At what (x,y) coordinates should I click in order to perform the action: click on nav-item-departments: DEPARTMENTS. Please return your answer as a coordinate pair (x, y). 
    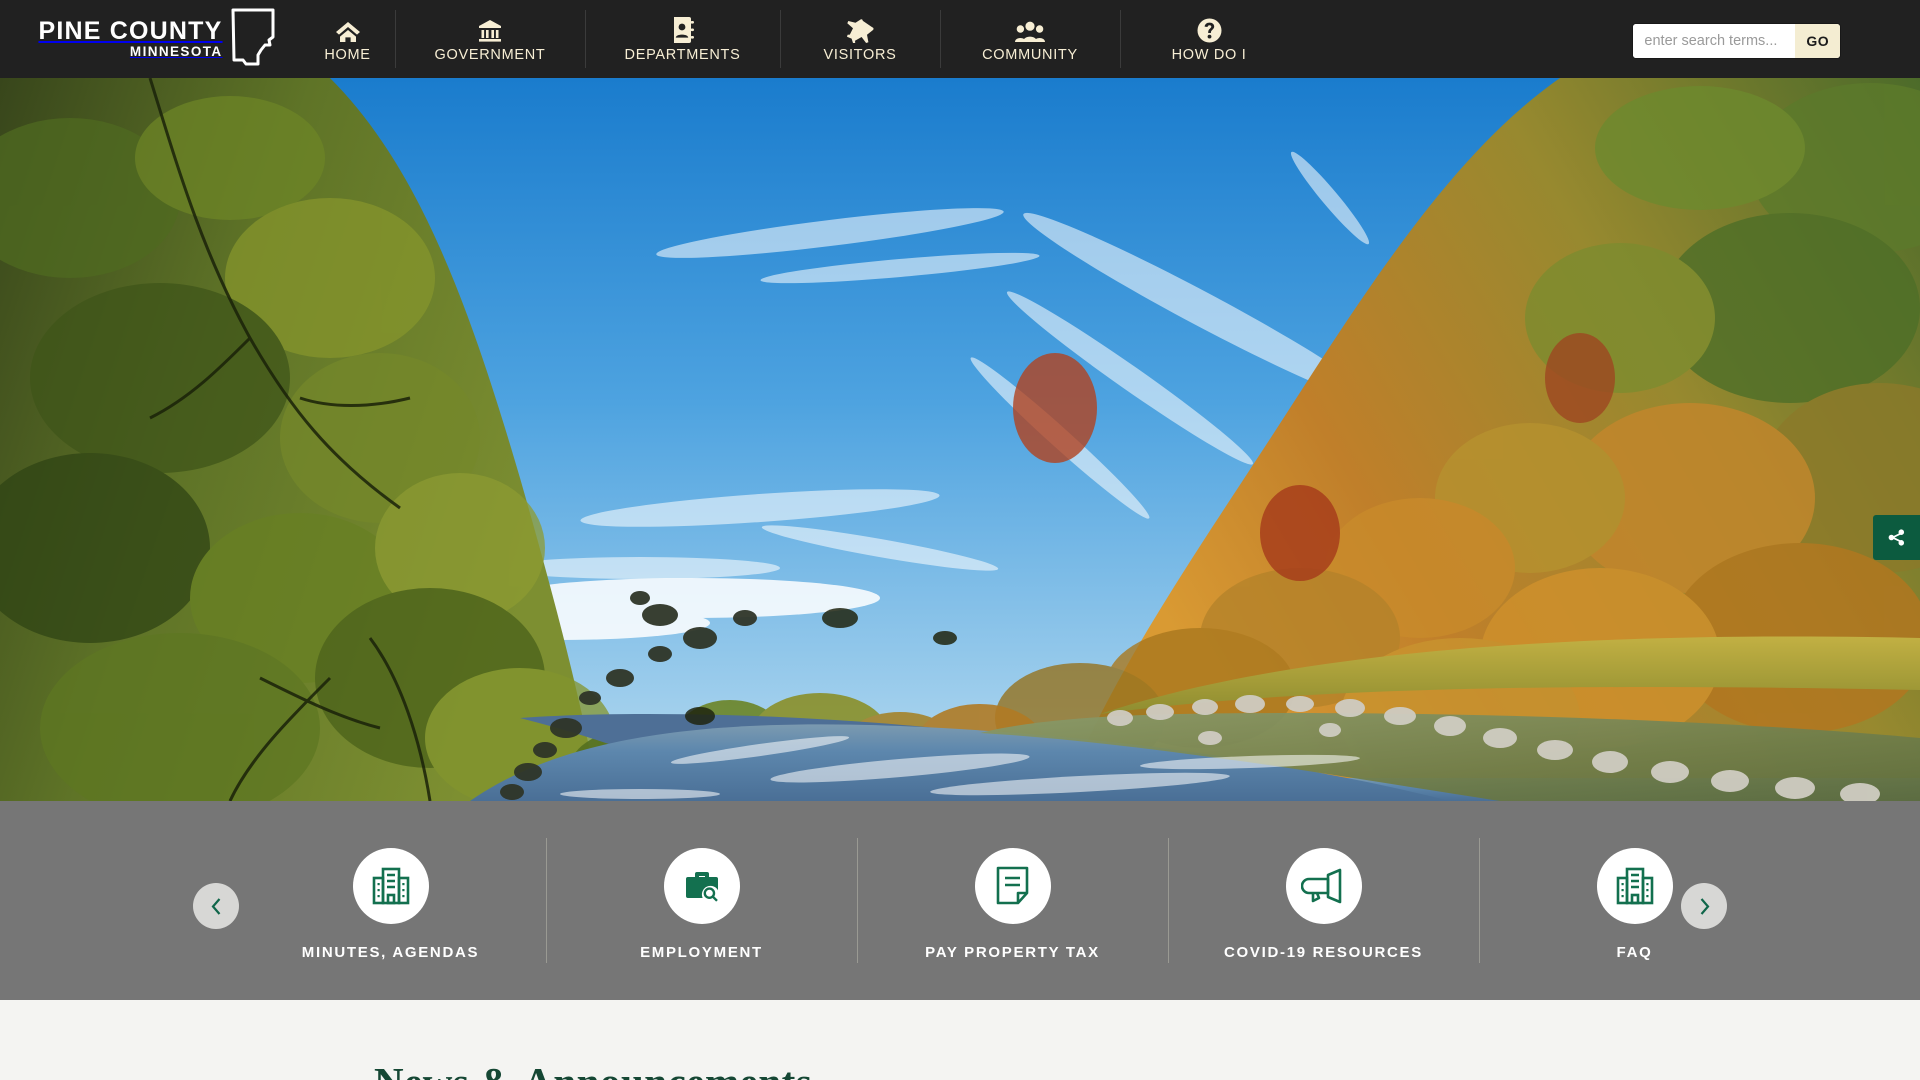
    Looking at the image, I should click on (682, 39).